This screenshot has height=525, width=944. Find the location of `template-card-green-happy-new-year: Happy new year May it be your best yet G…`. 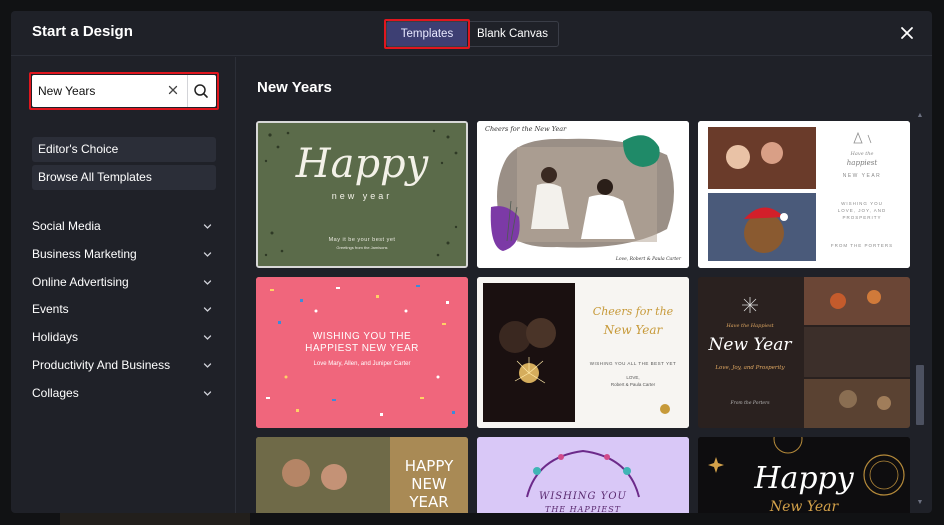

template-card-green-happy-new-year: Happy new year May it be your best yet G… is located at coordinates (362, 194).